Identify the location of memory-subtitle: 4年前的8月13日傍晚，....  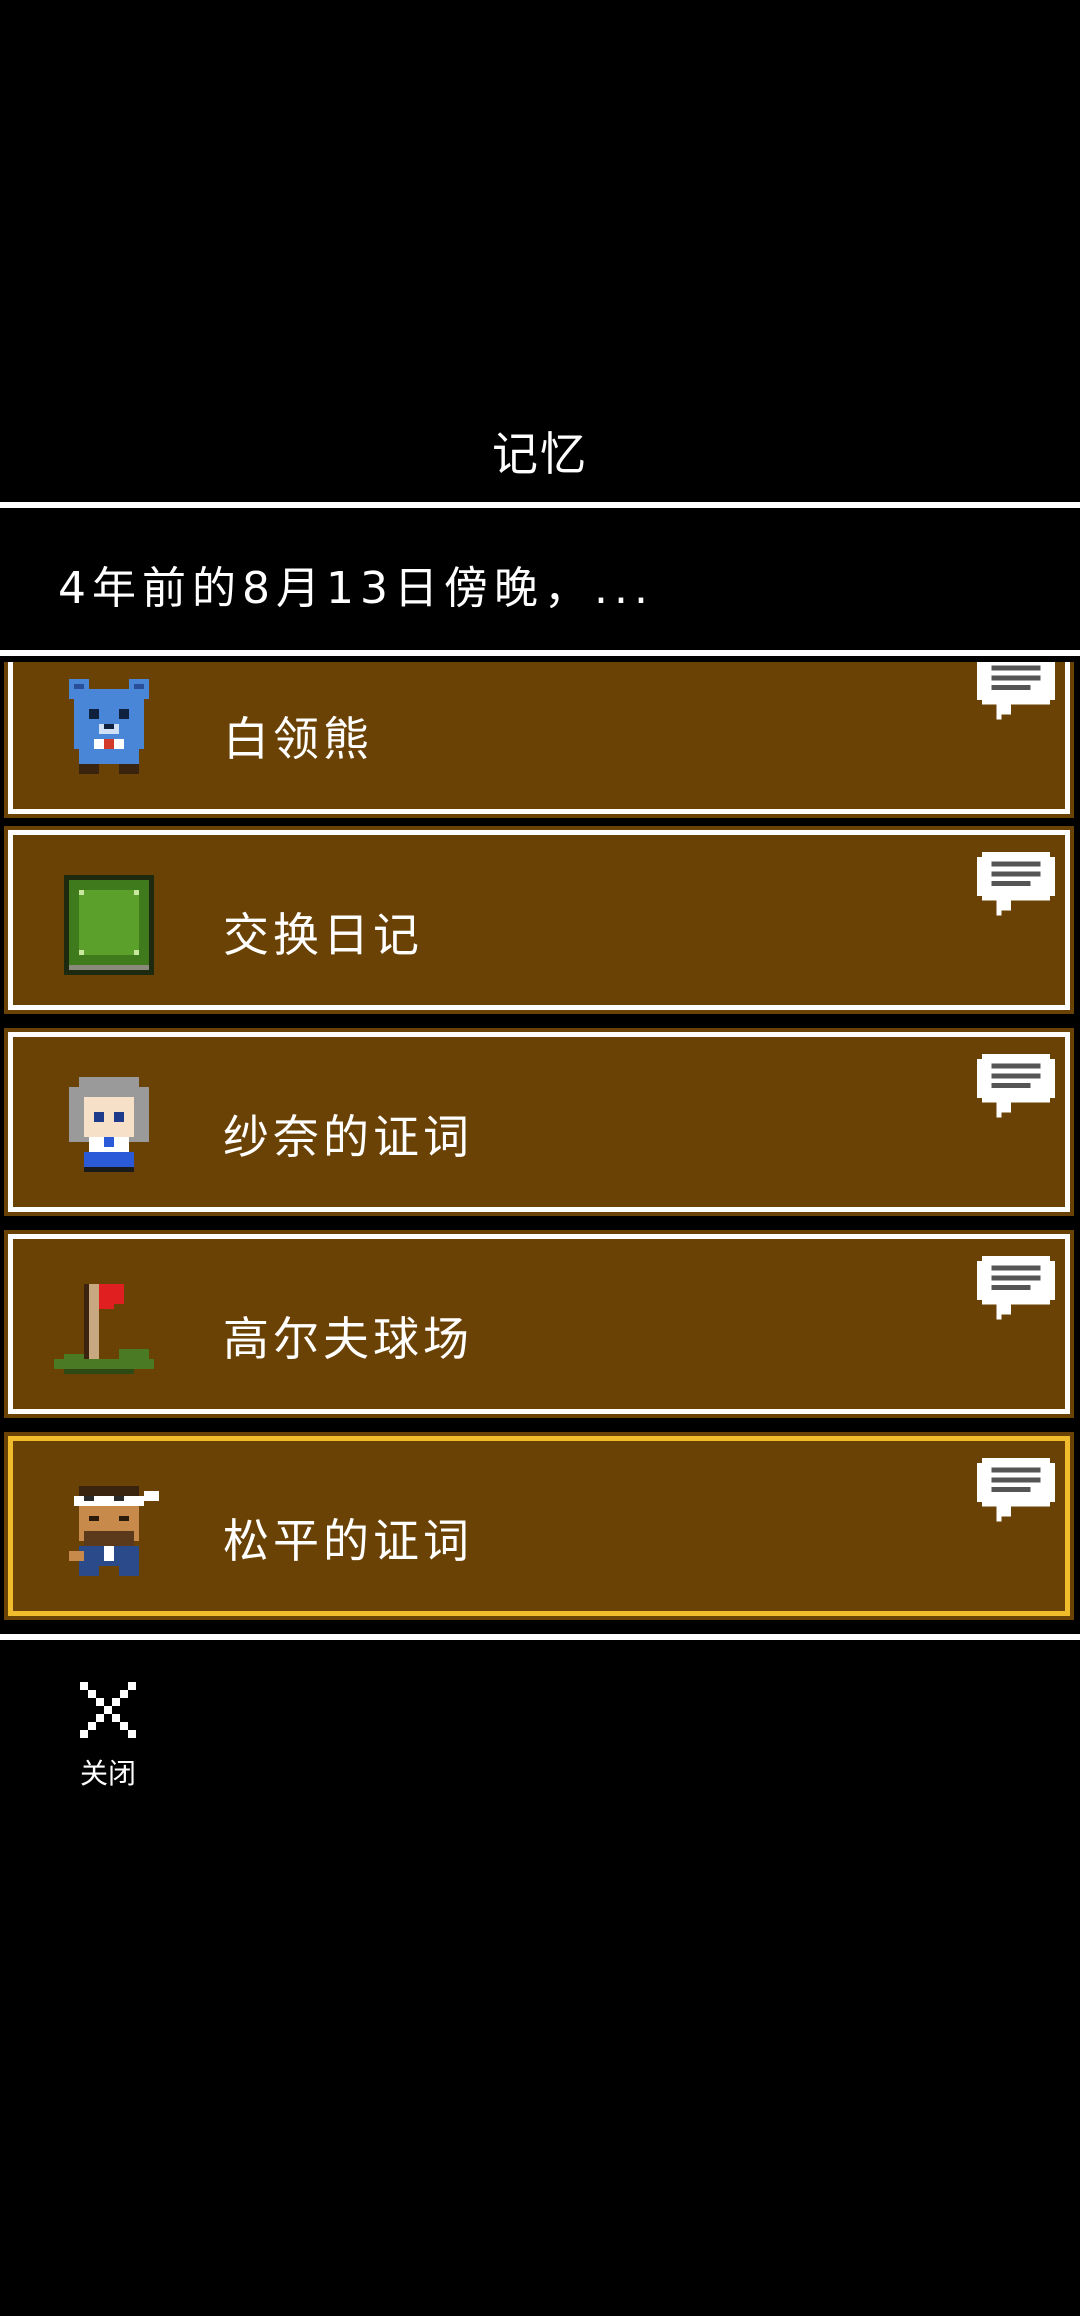
(356, 588).